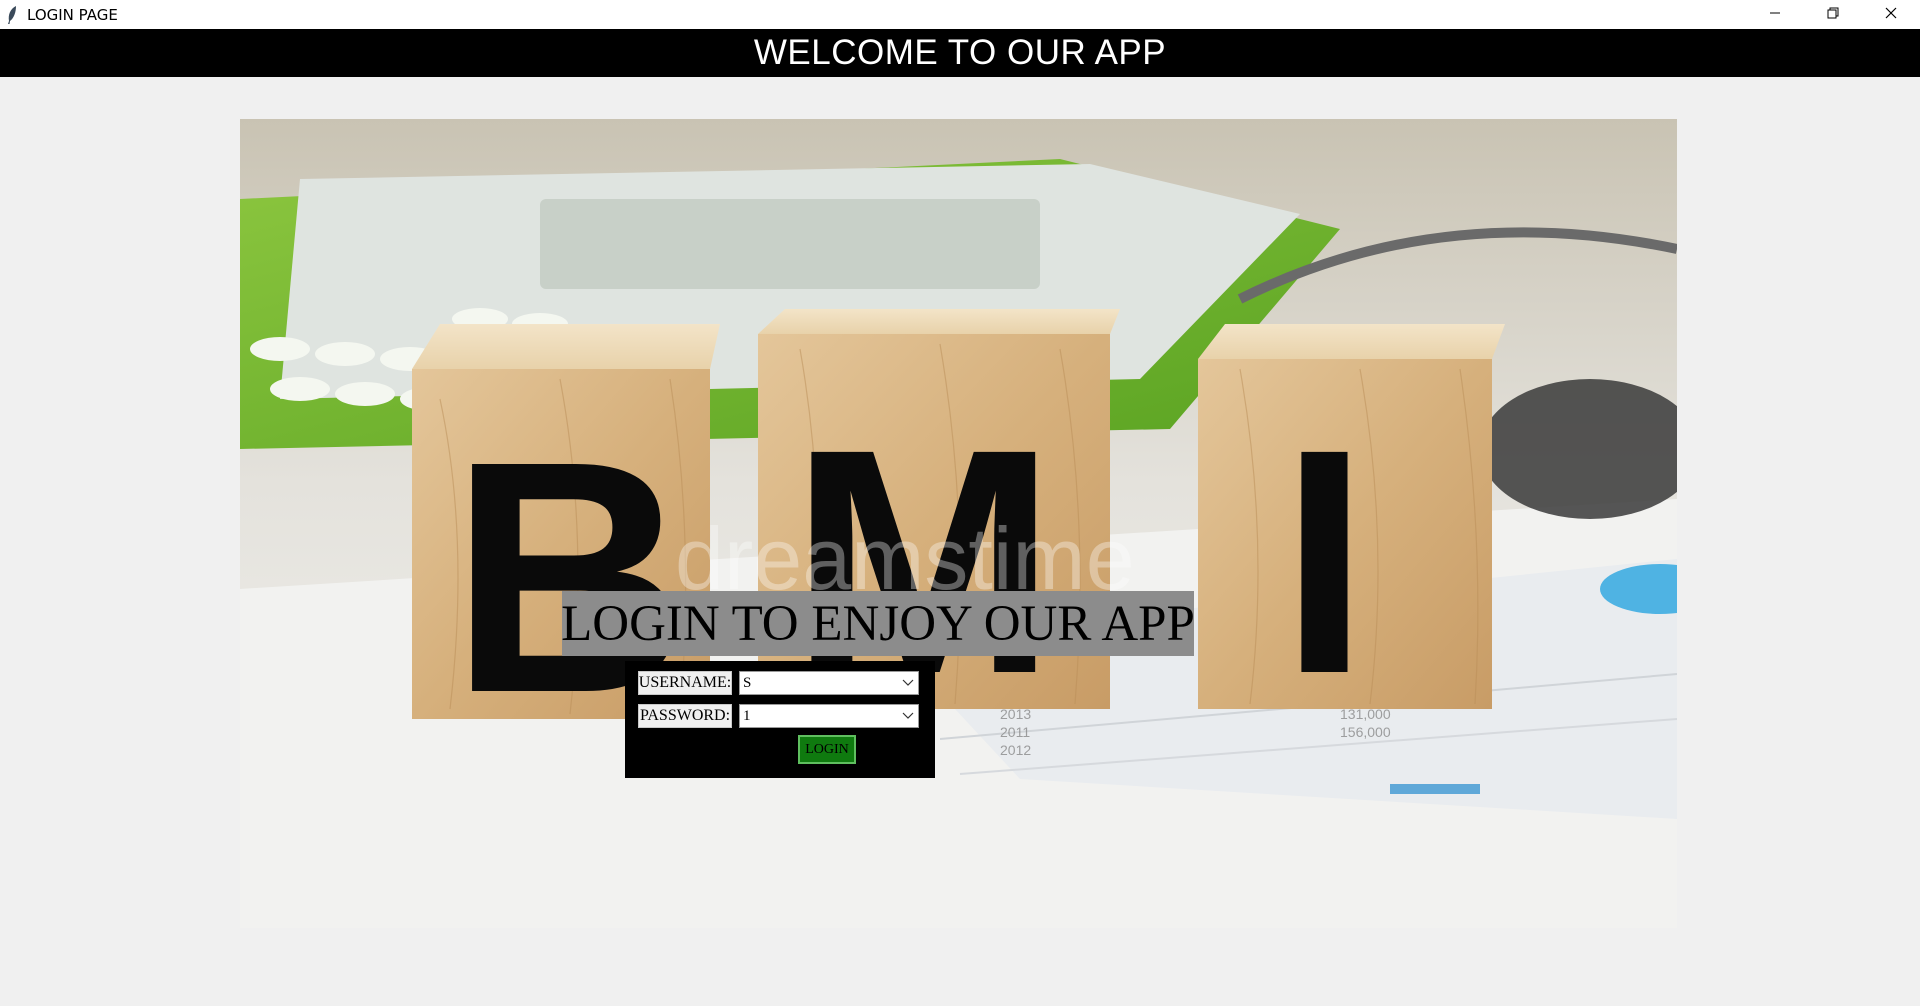 The width and height of the screenshot is (1920, 1006). I want to click on close-button, so click(1891, 14).